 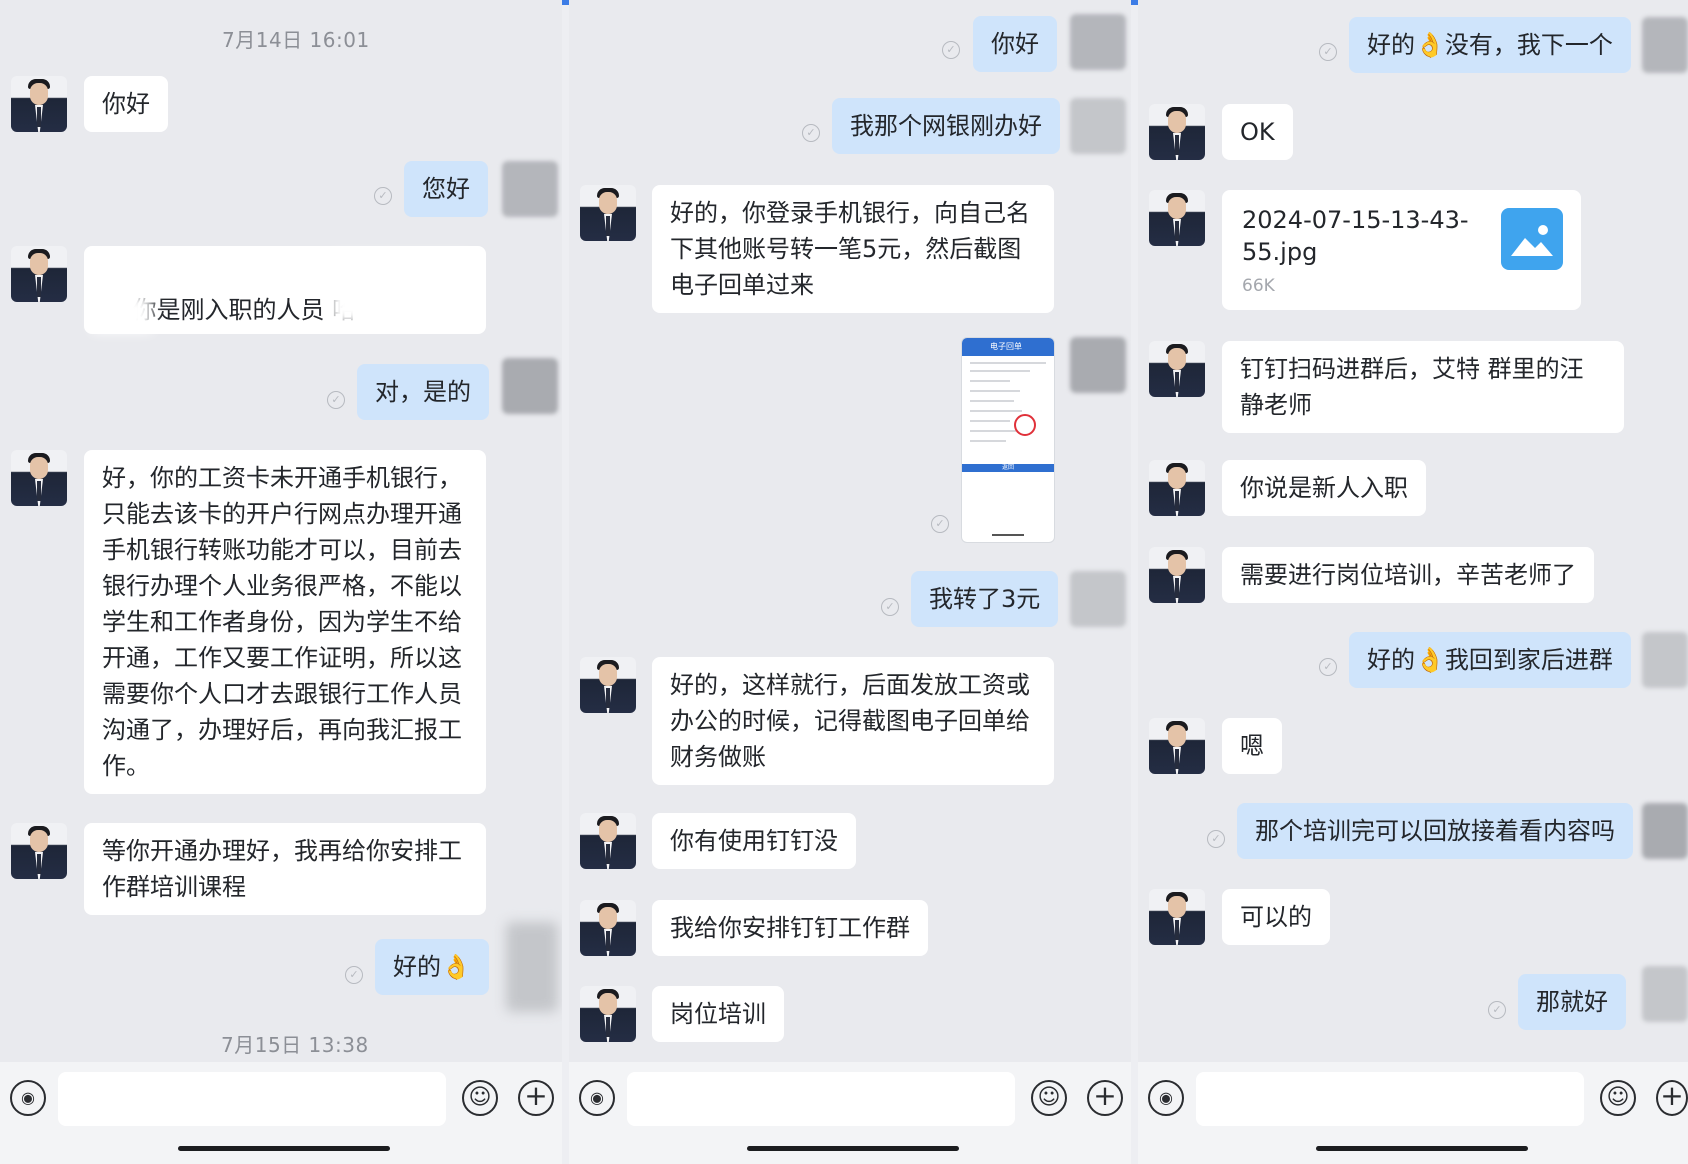 I want to click on incoming-message: 我给你安排钉钉工作群, so click(x=790, y=928).